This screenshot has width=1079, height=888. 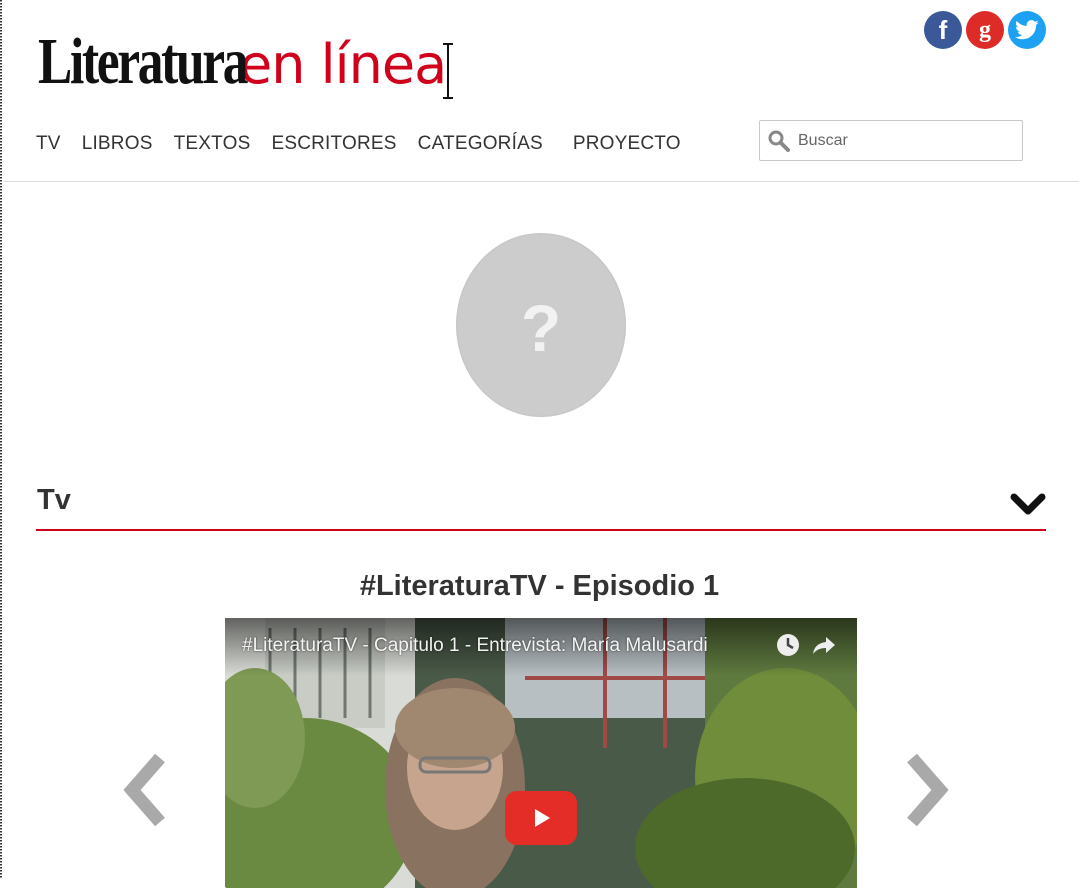 I want to click on avatar-placeholder-icon: ?, so click(x=541, y=328).